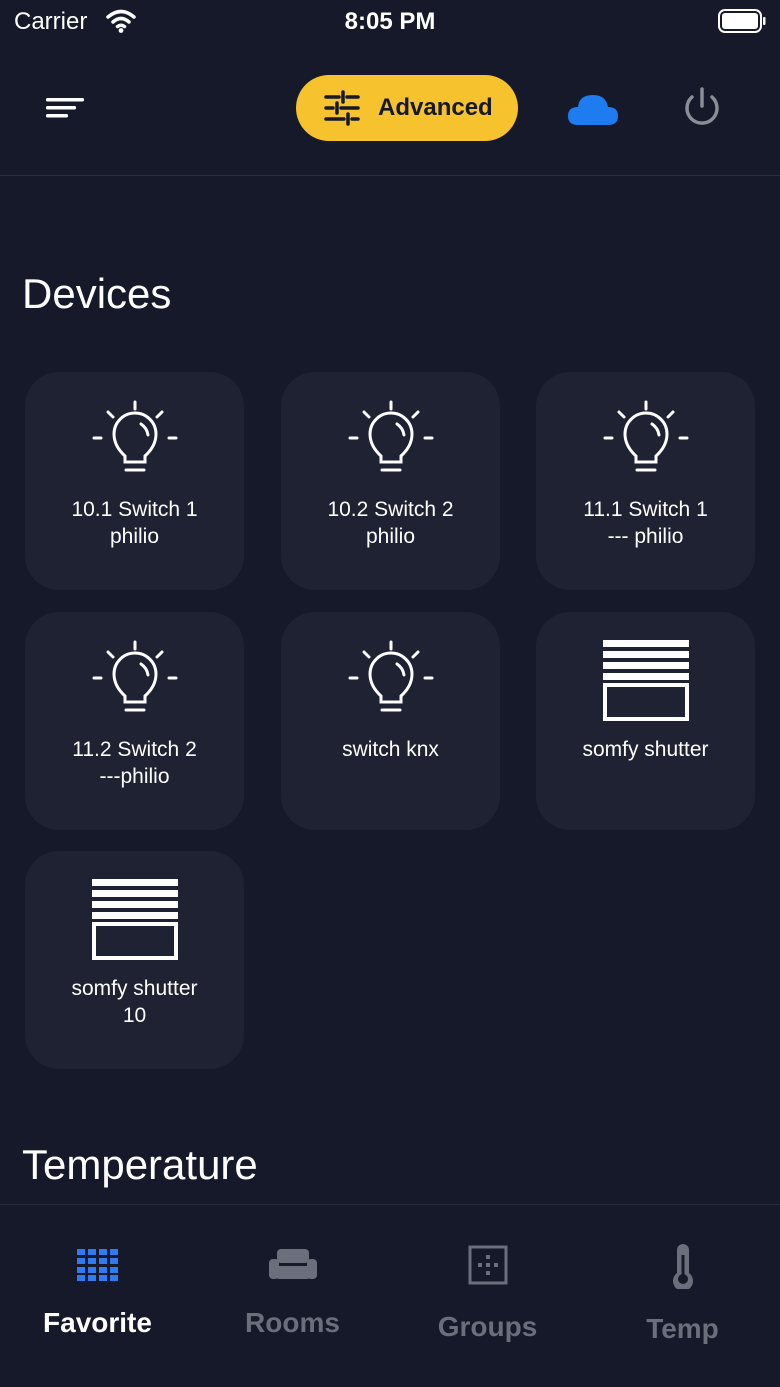 The image size is (780, 1387). I want to click on device-tile: somfy shutter 10, so click(134, 960).